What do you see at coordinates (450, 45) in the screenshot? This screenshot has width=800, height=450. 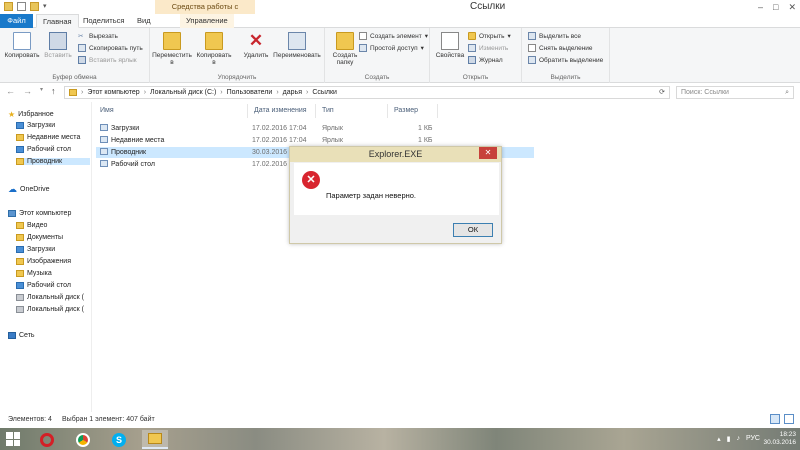 I see `properties-button: Свойства` at bounding box center [450, 45].